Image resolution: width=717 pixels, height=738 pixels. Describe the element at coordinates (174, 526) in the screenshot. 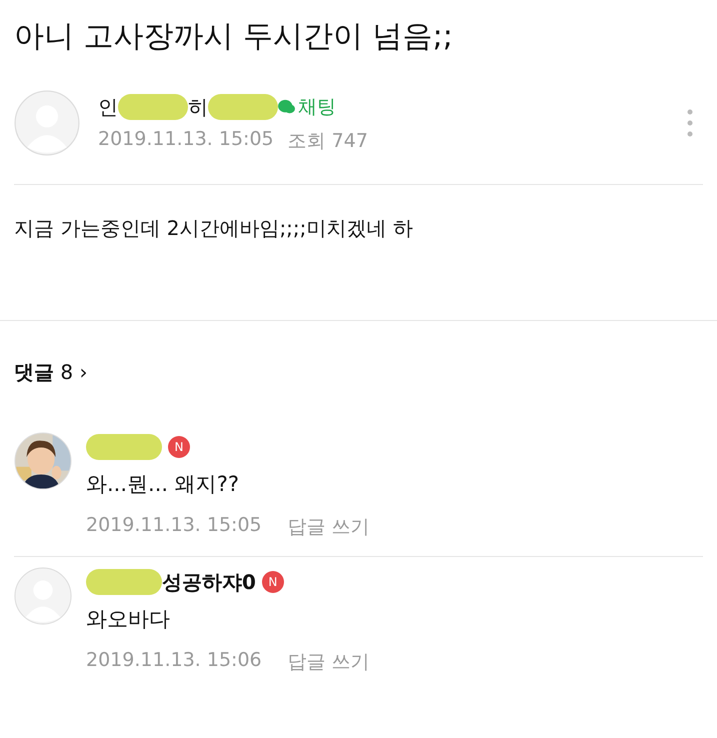

I see `comment-date: 2019.11.13. 15:05` at that location.